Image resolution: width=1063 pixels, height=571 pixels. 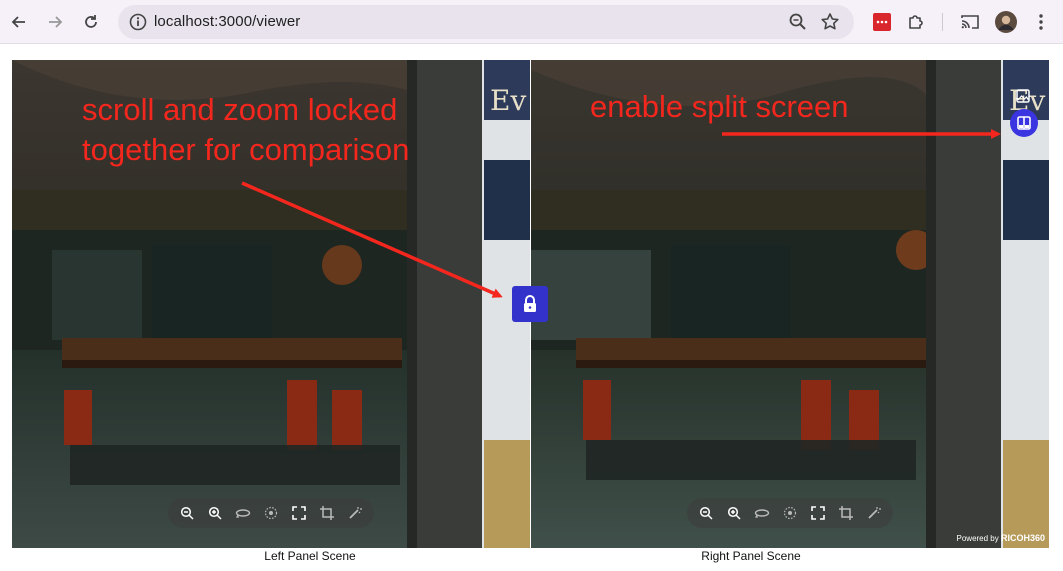 I want to click on svg-text: Ev, so click(x=508, y=100).